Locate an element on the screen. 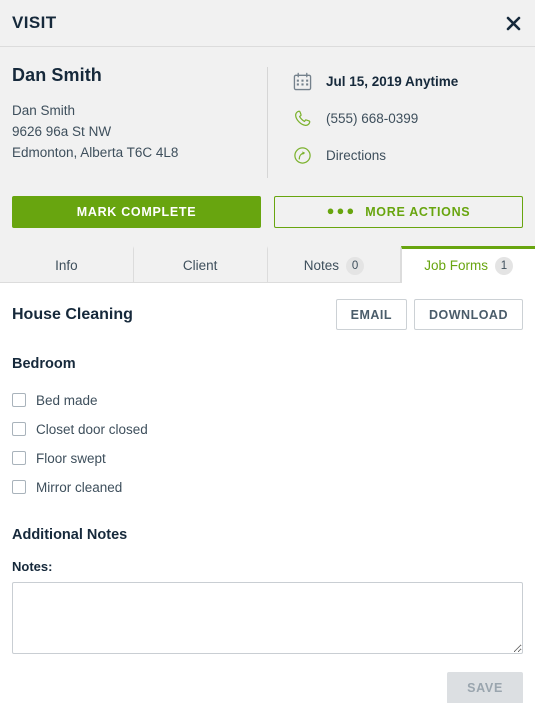 The image size is (535, 703). tab-client: Client is located at coordinates (200, 264).